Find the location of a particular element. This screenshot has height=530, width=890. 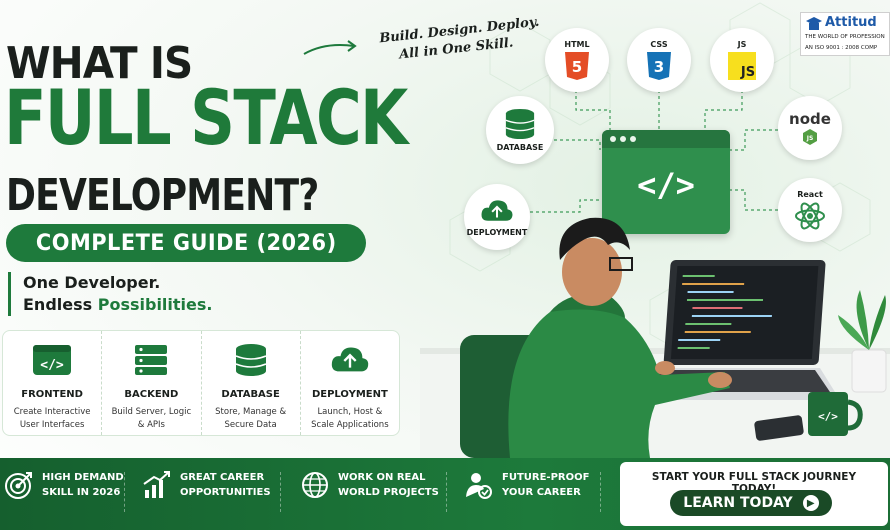

node-label: node is located at coordinates (810, 119).